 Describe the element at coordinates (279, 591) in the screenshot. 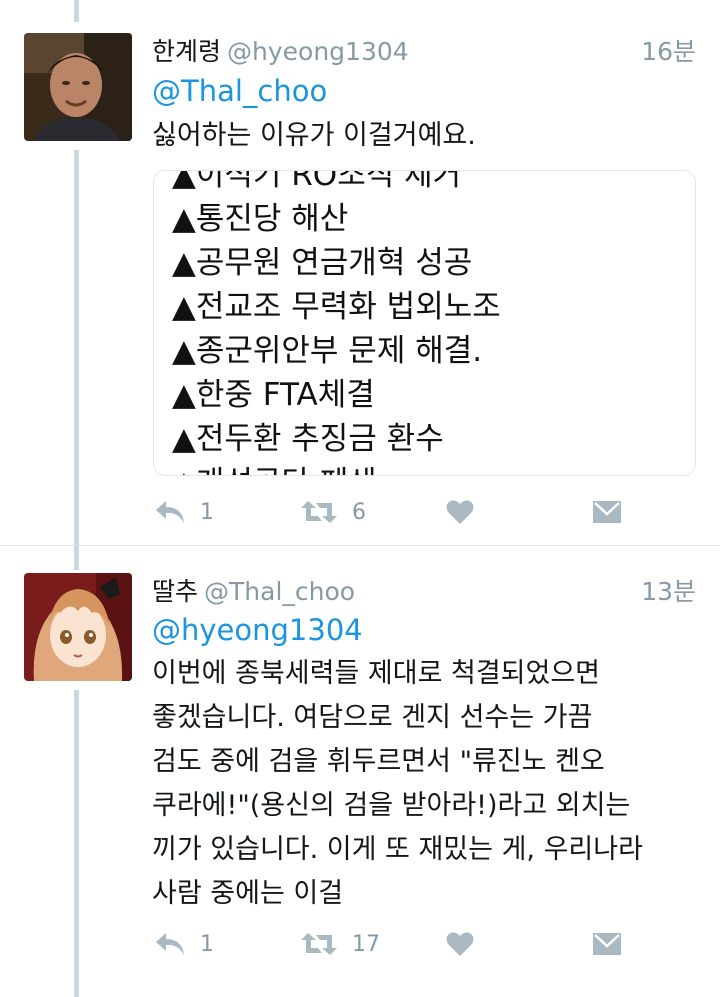

I see `user-handle: @Thal_choo` at that location.